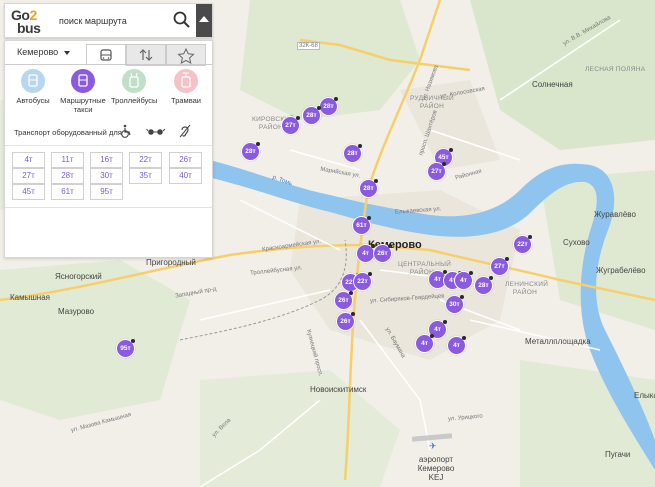 The image size is (655, 487). I want to click on search-button, so click(182, 20).